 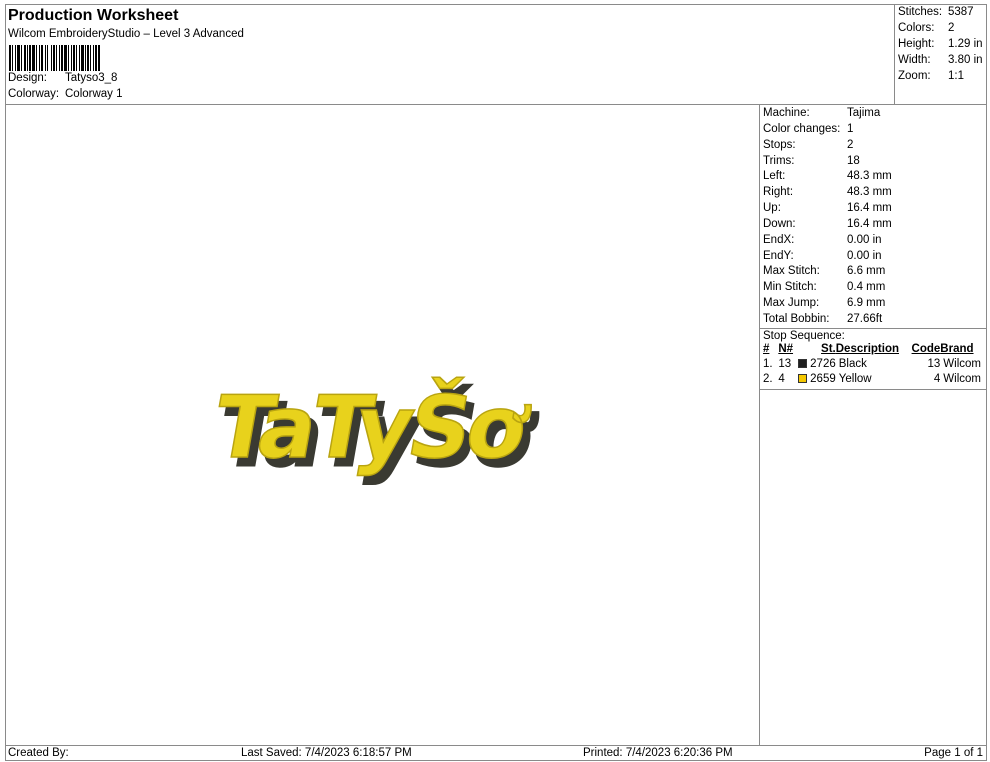 I want to click on summary-label: Zoom:, so click(x=914, y=76).